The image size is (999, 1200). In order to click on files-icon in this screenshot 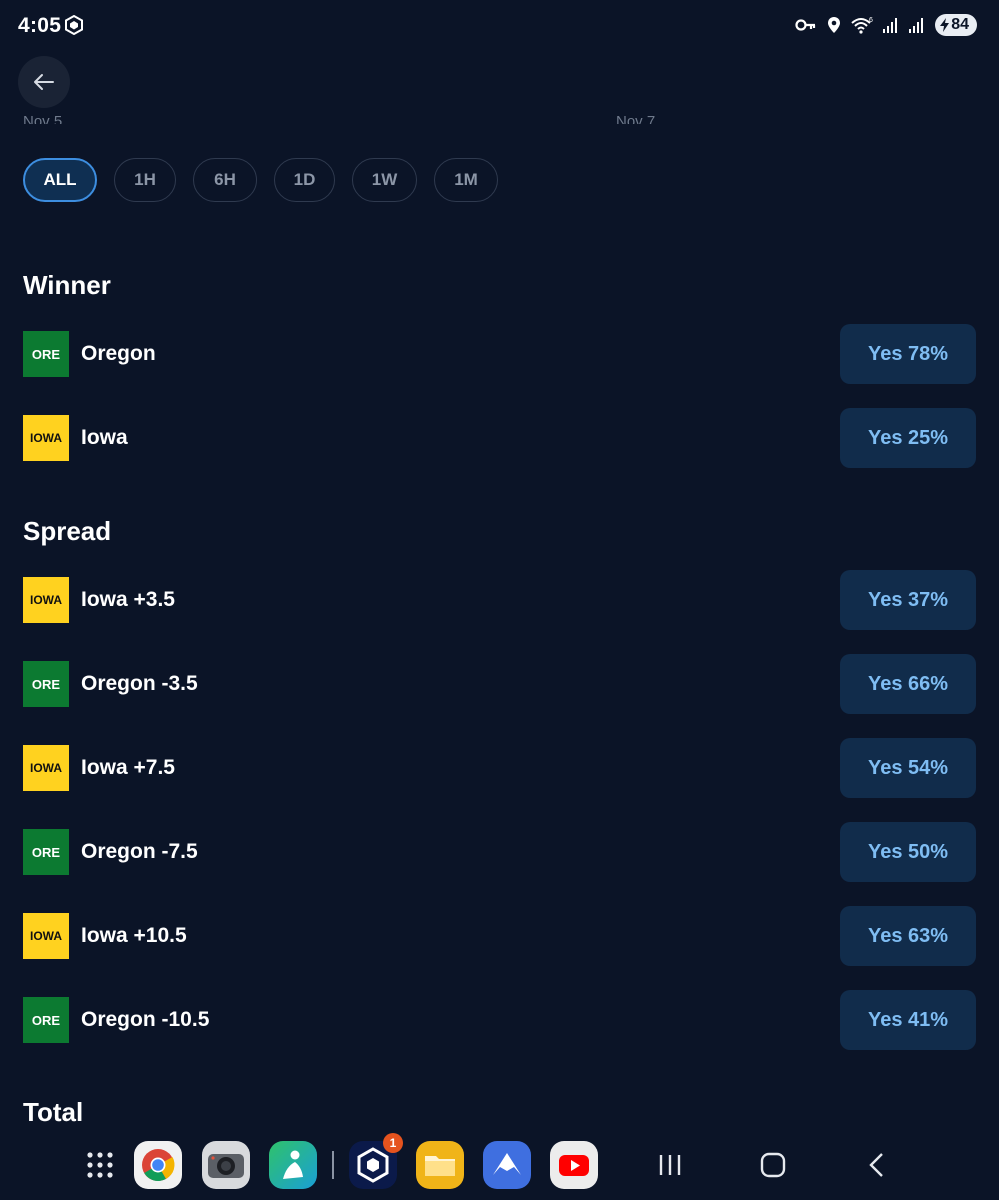, I will do `click(440, 1165)`.